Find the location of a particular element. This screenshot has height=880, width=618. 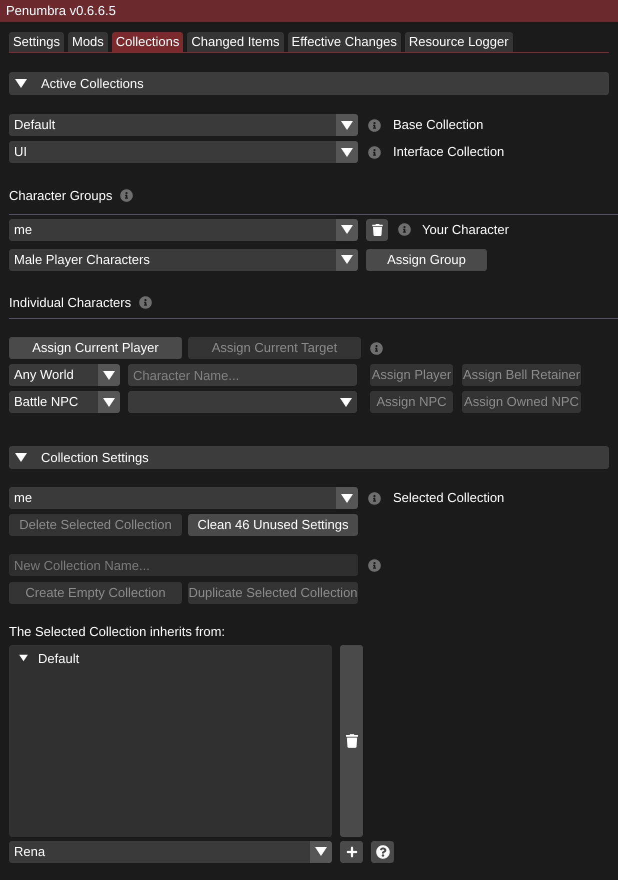

tab: Settings is located at coordinates (36, 42).